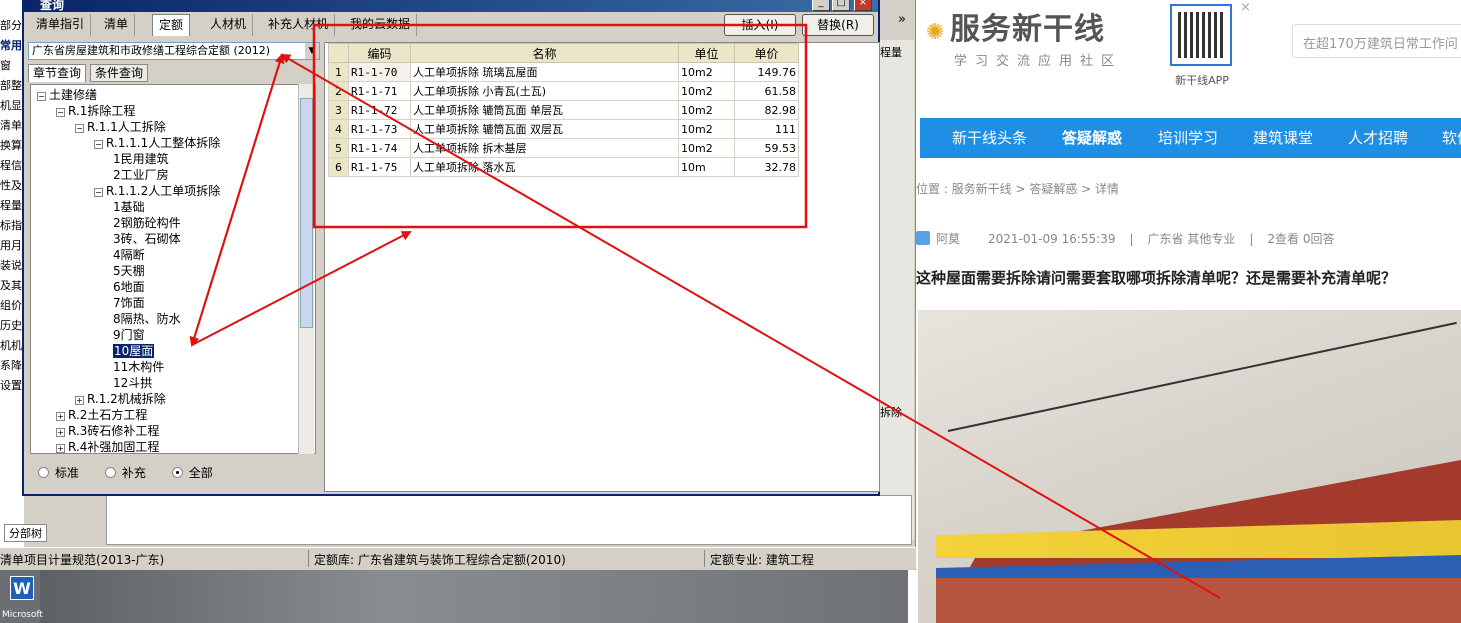 Image resolution: width=1461 pixels, height=623 pixels. Describe the element at coordinates (544, 91) in the screenshot. I see `cell-name: 人工单项拆除 小青瓦(土瓦)` at that location.